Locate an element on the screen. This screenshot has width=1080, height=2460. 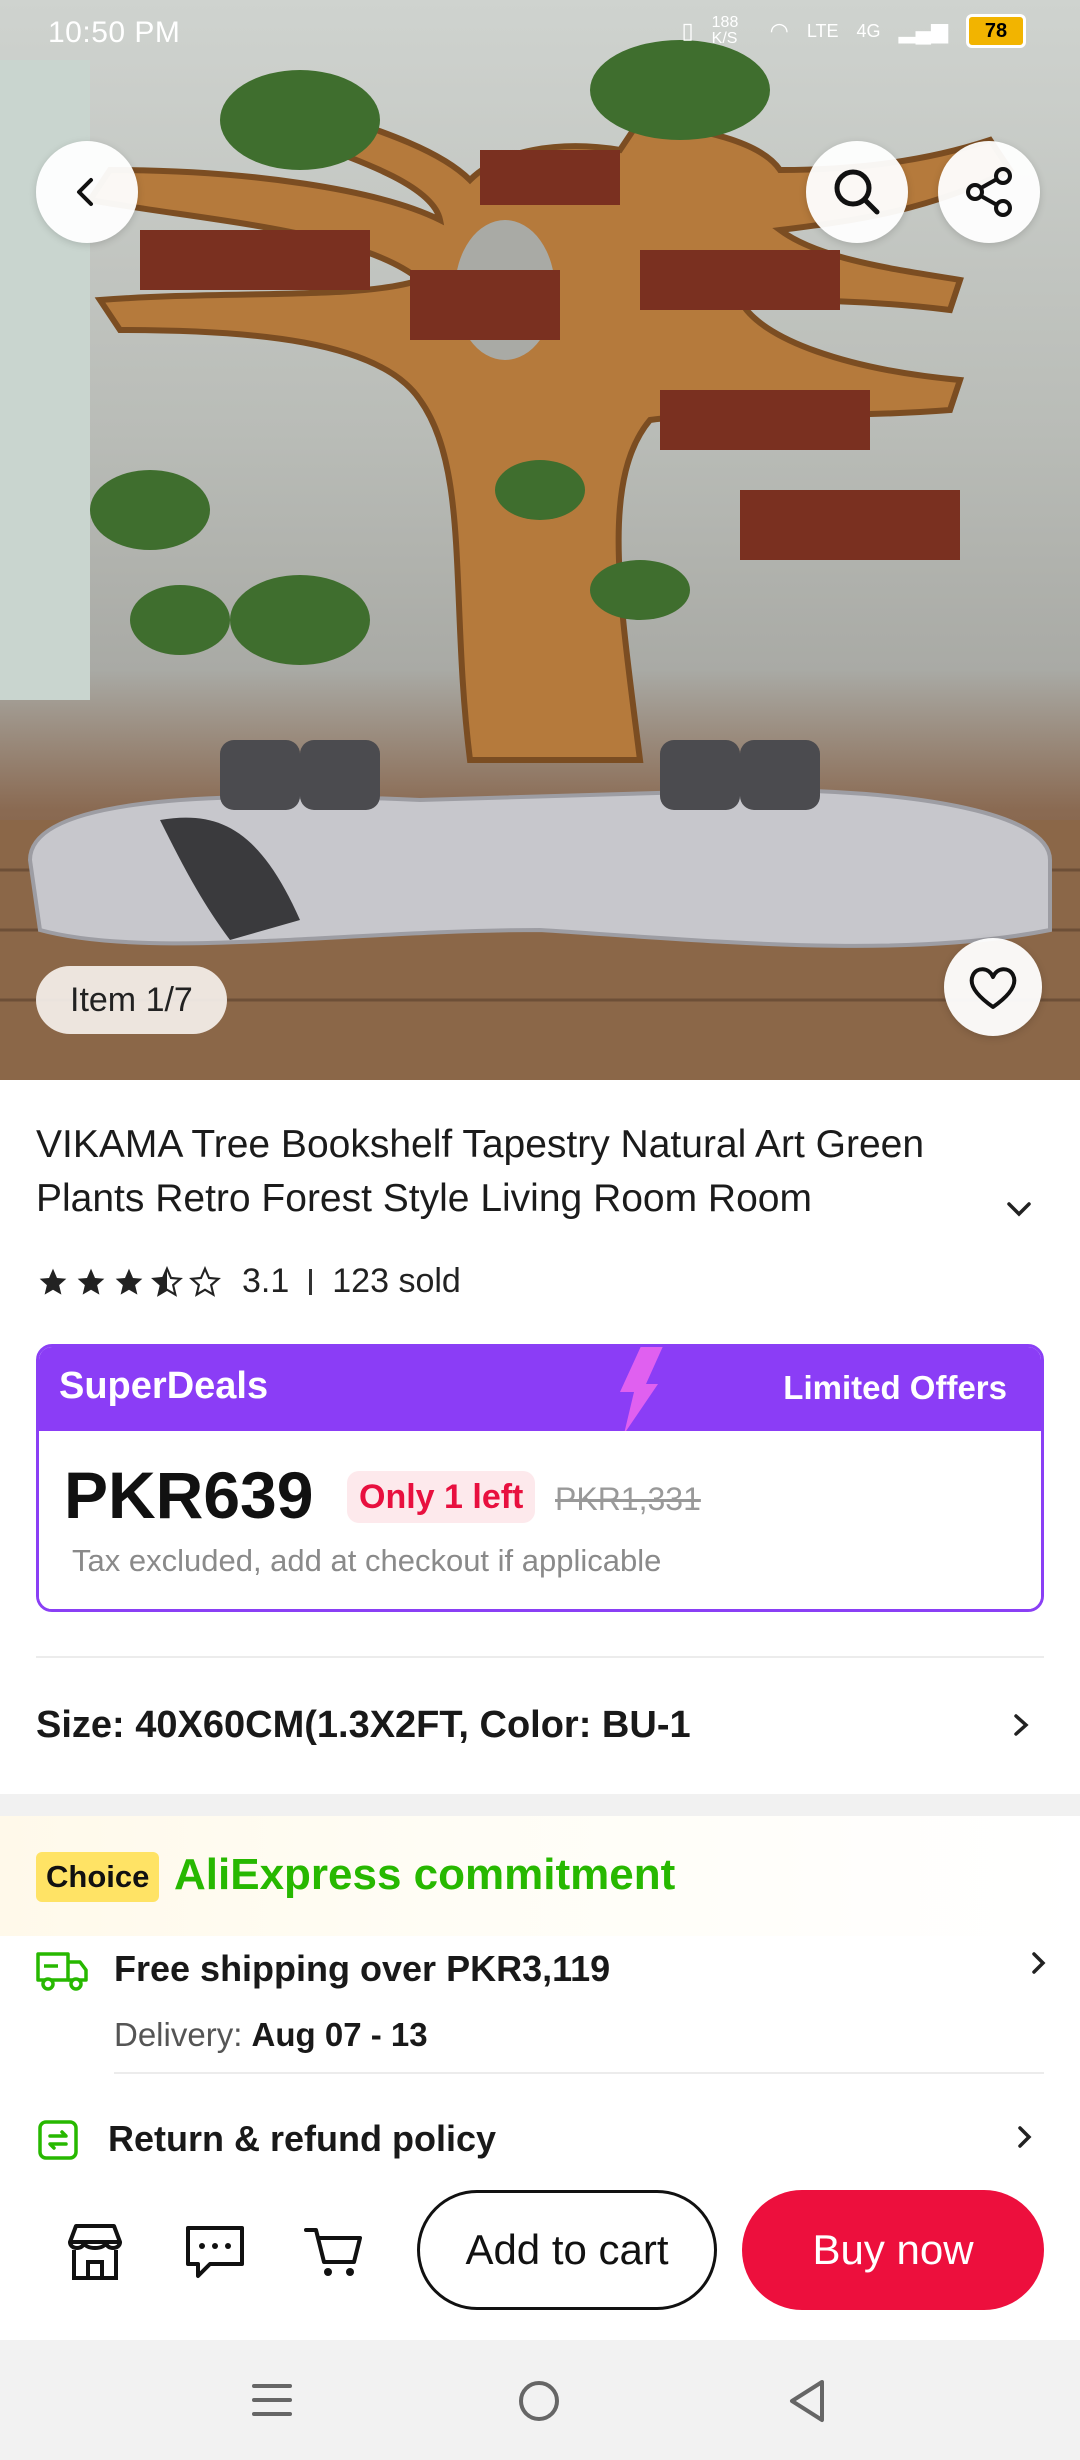
add-to-cart-button: Add to cart is located at coordinates (567, 2250).